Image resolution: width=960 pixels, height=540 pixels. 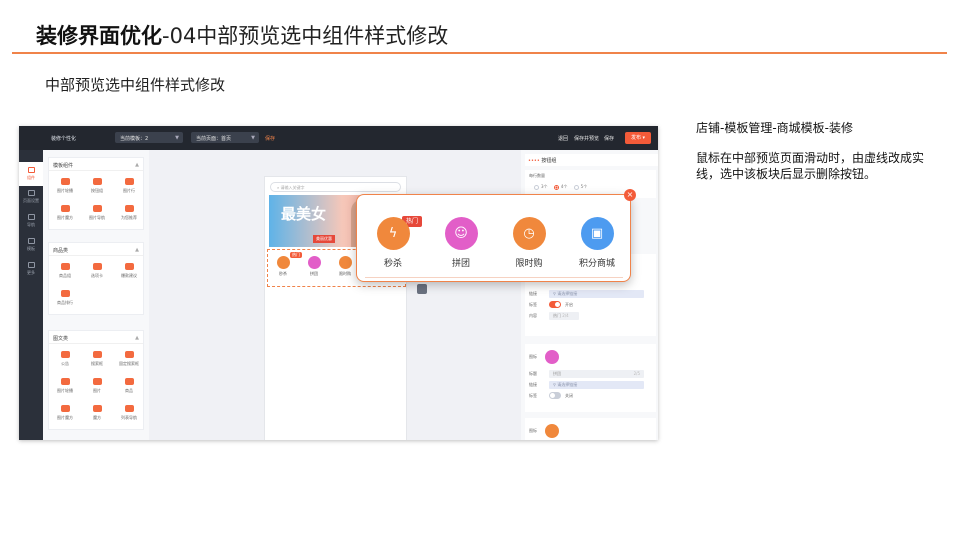 I want to click on title-count: 2/5, so click(x=636, y=373).